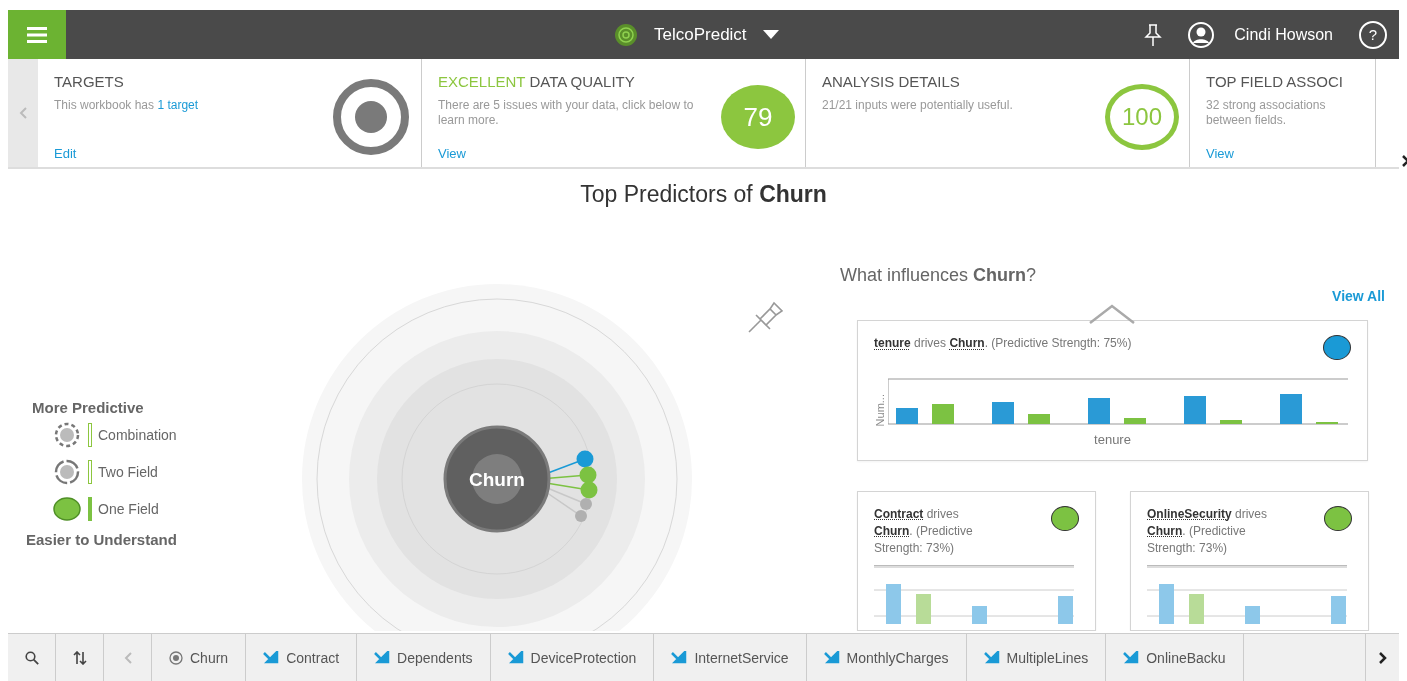  Describe the element at coordinates (891, 81) in the screenshot. I see `card-title: ANALYSIS DETAILS` at that location.